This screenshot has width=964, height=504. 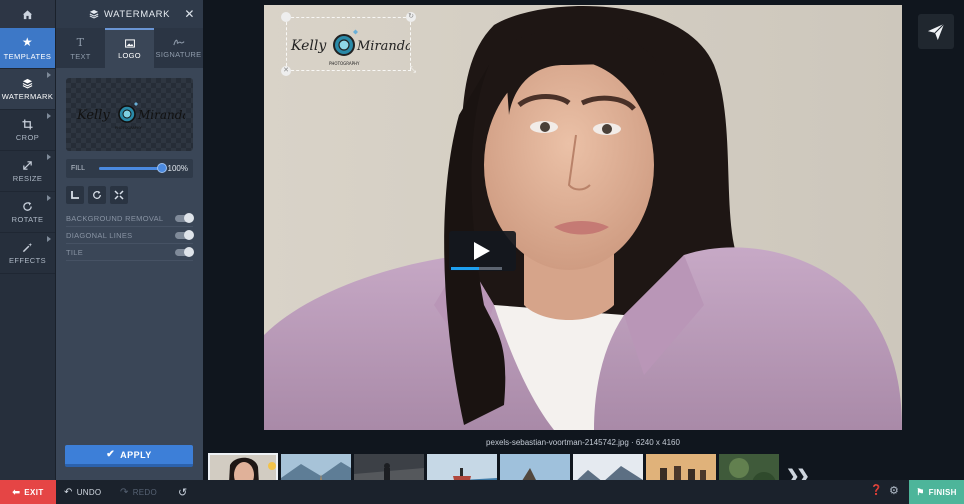 I want to click on video-play-button, so click(x=482, y=251).